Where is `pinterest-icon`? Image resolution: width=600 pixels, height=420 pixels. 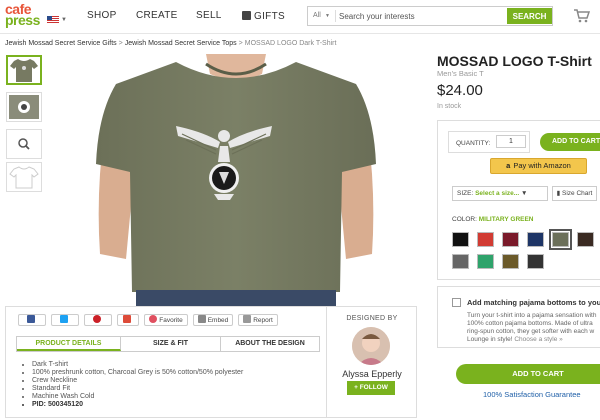
pinterest-icon is located at coordinates (97, 319).